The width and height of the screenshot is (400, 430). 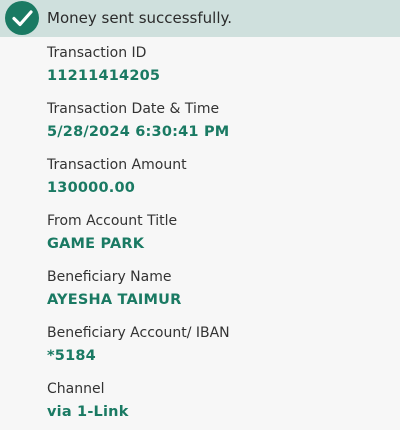 I want to click on beneficiary-name-label: Beneficiary Name, so click(x=109, y=277).